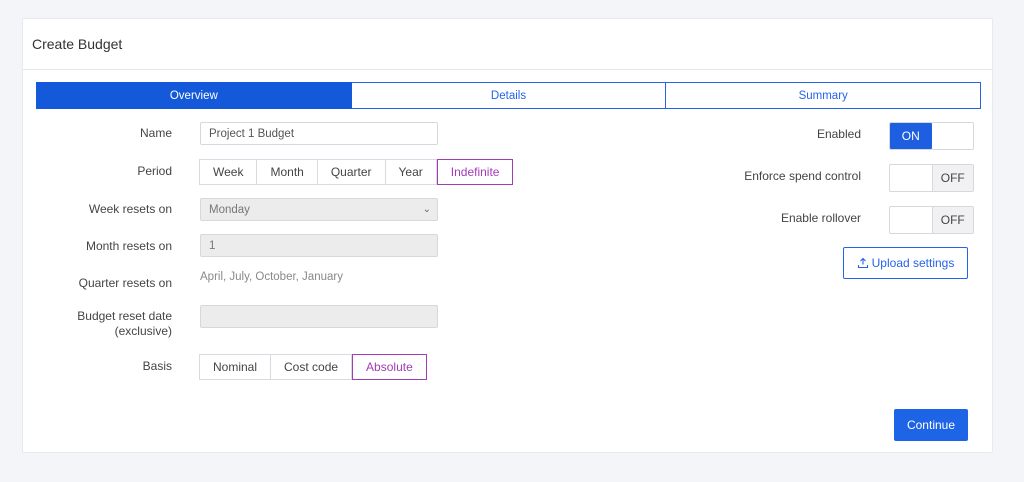 The width and height of the screenshot is (1024, 482). Describe the element at coordinates (931, 425) in the screenshot. I see `continue-button: Continue` at that location.